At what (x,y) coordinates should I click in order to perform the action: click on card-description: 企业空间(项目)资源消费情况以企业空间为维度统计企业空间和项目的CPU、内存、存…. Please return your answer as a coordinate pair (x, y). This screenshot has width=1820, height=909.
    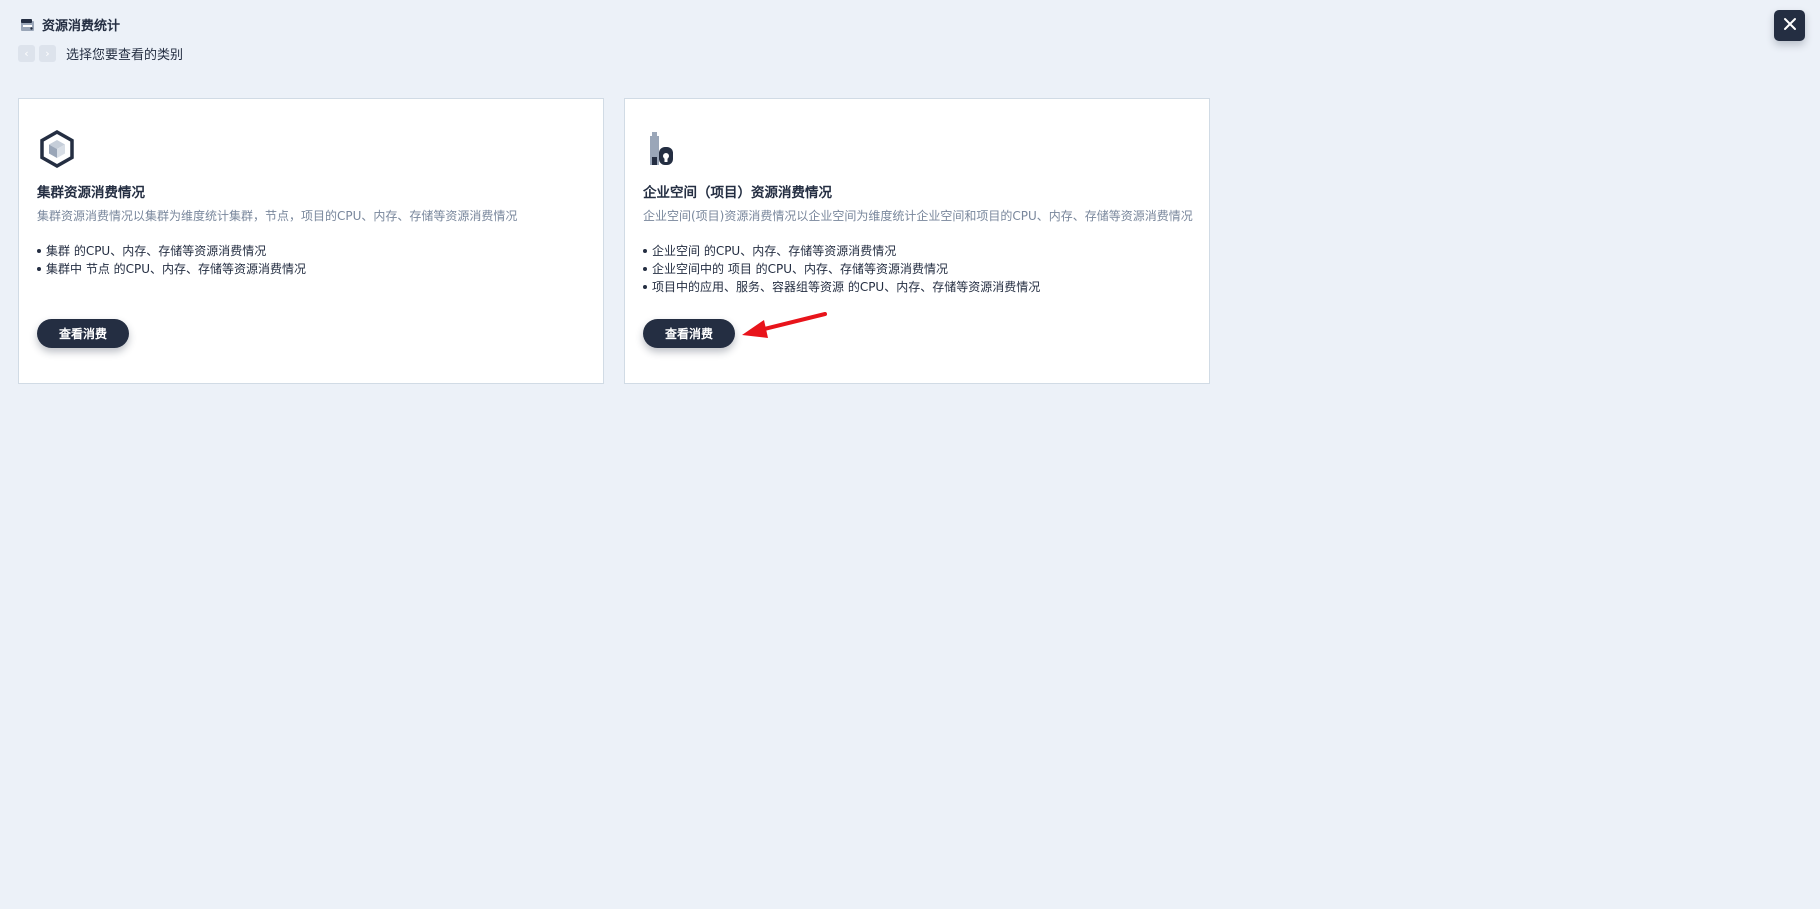
    Looking at the image, I should click on (918, 216).